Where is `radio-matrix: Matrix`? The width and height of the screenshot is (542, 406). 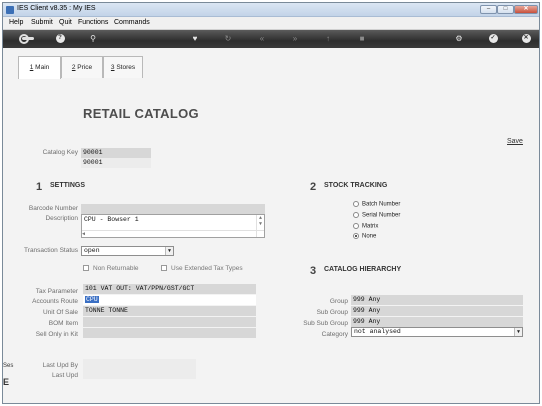 radio-matrix: Matrix is located at coordinates (365, 226).